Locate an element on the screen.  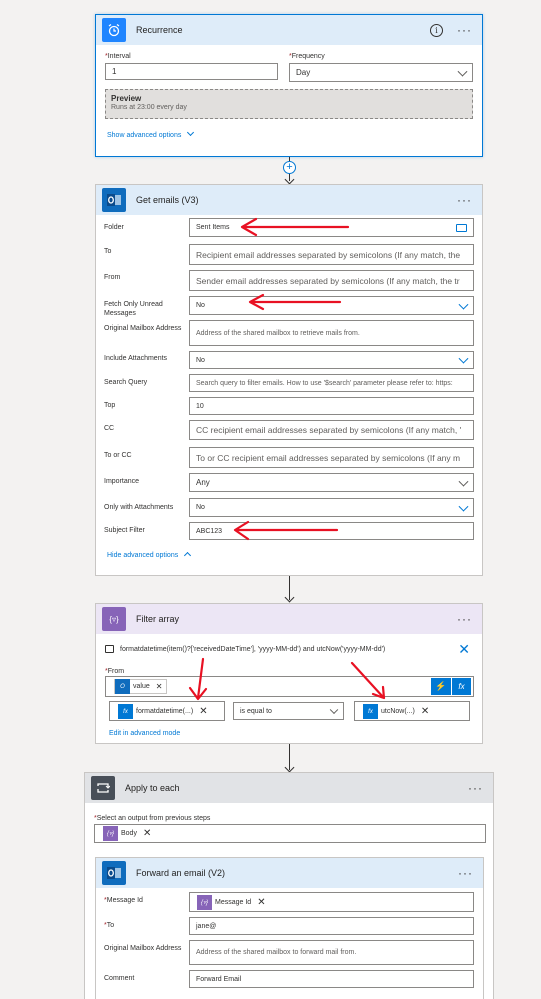
body-token-label: Body is located at coordinates (129, 833).